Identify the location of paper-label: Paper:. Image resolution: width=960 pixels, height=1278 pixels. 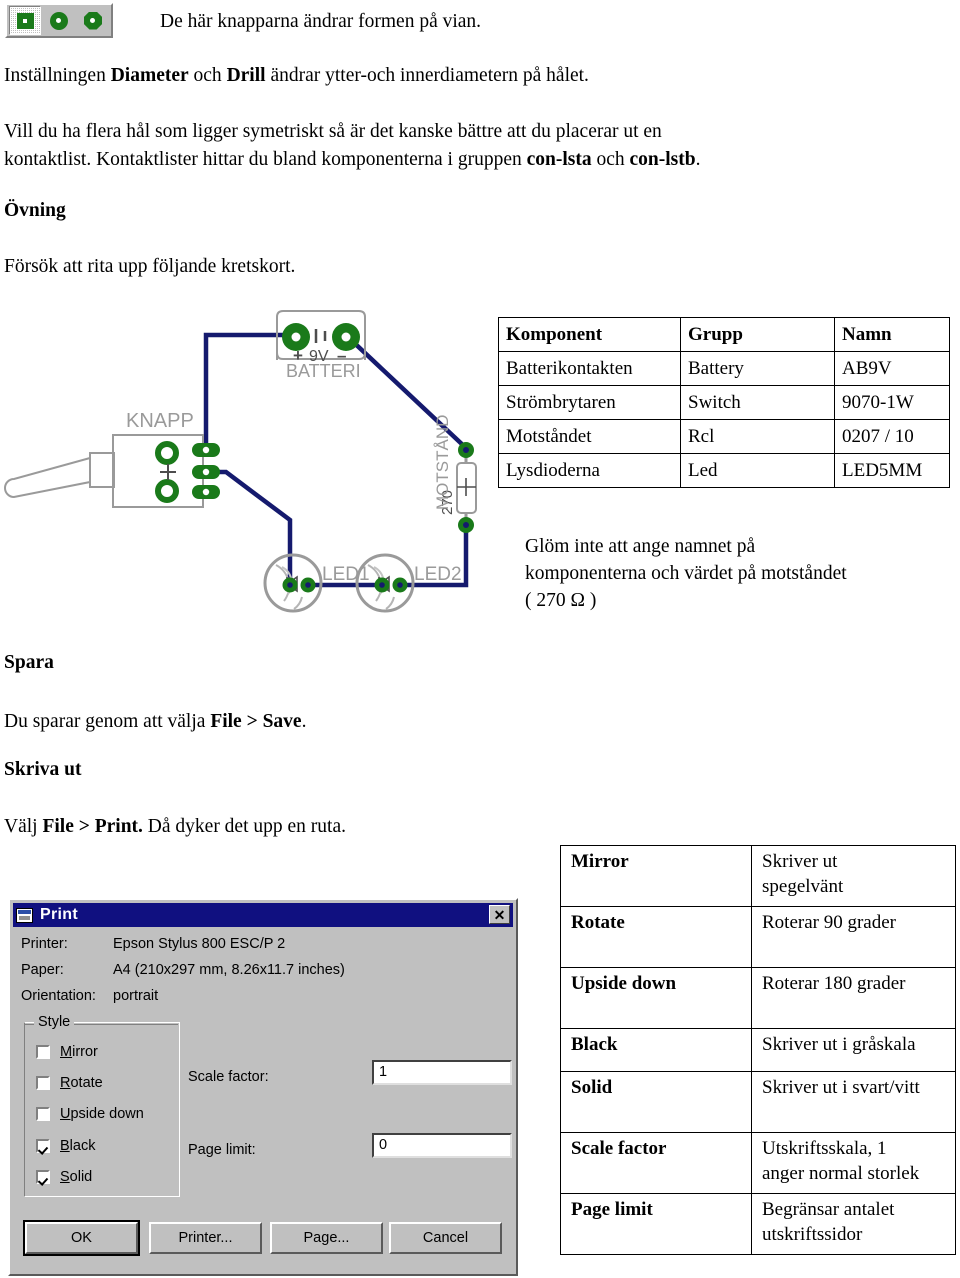
(42, 970).